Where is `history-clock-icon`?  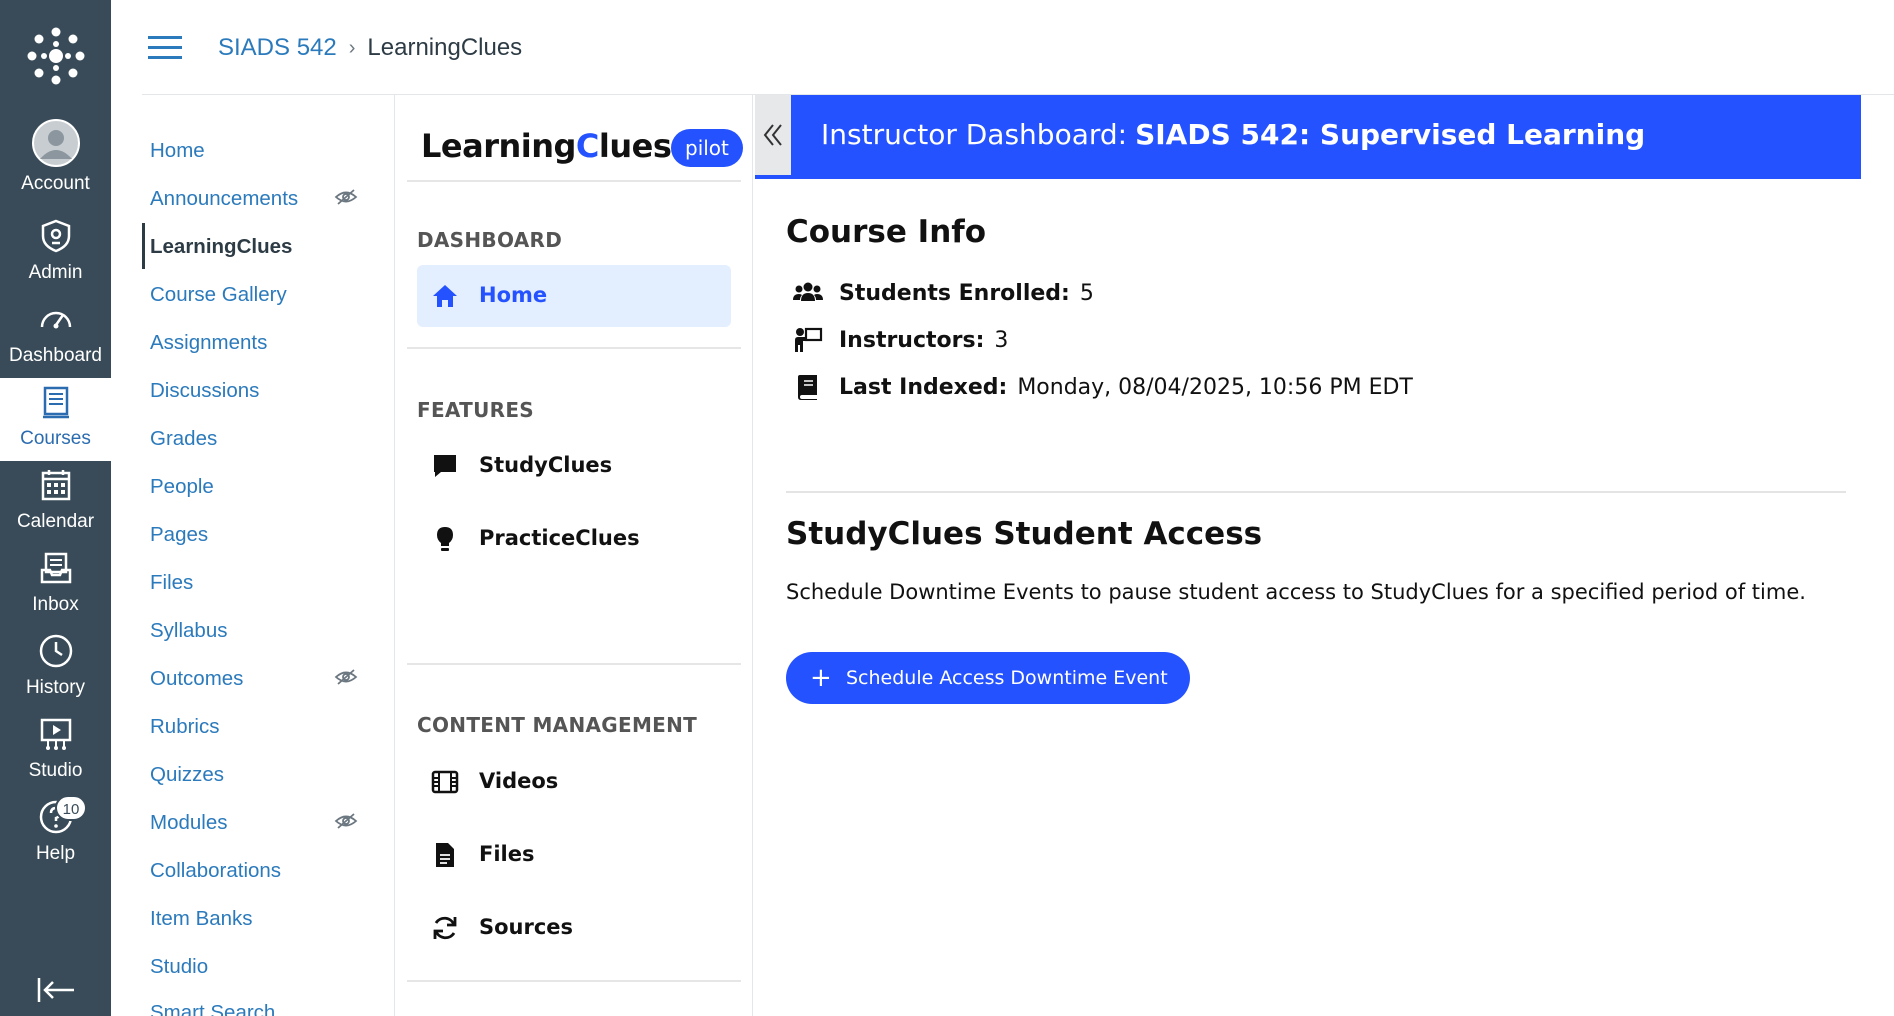 history-clock-icon is located at coordinates (56, 651).